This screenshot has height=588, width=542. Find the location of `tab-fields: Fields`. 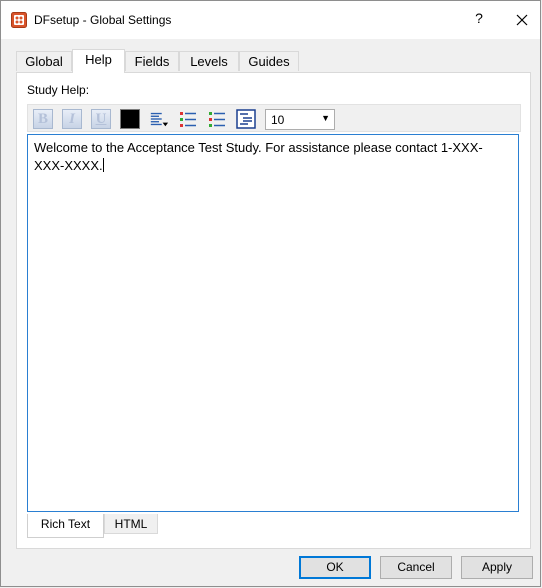

tab-fields: Fields is located at coordinates (152, 61).